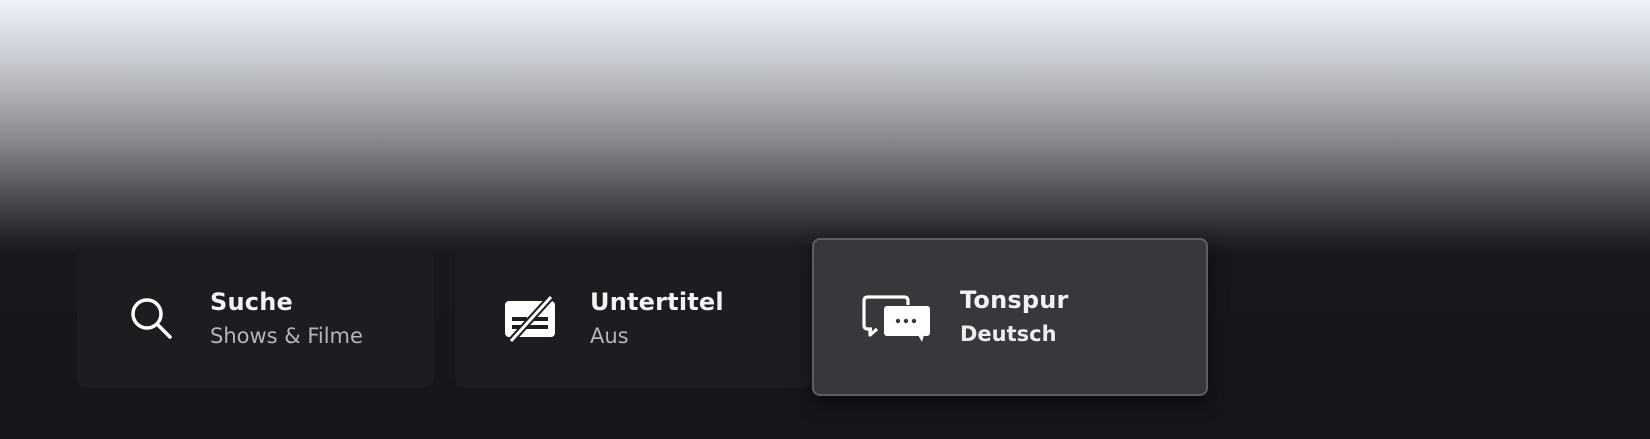 The image size is (1650, 439). What do you see at coordinates (286, 336) in the screenshot?
I see `search-tile-subtitle: Shows & Filme` at bounding box center [286, 336].